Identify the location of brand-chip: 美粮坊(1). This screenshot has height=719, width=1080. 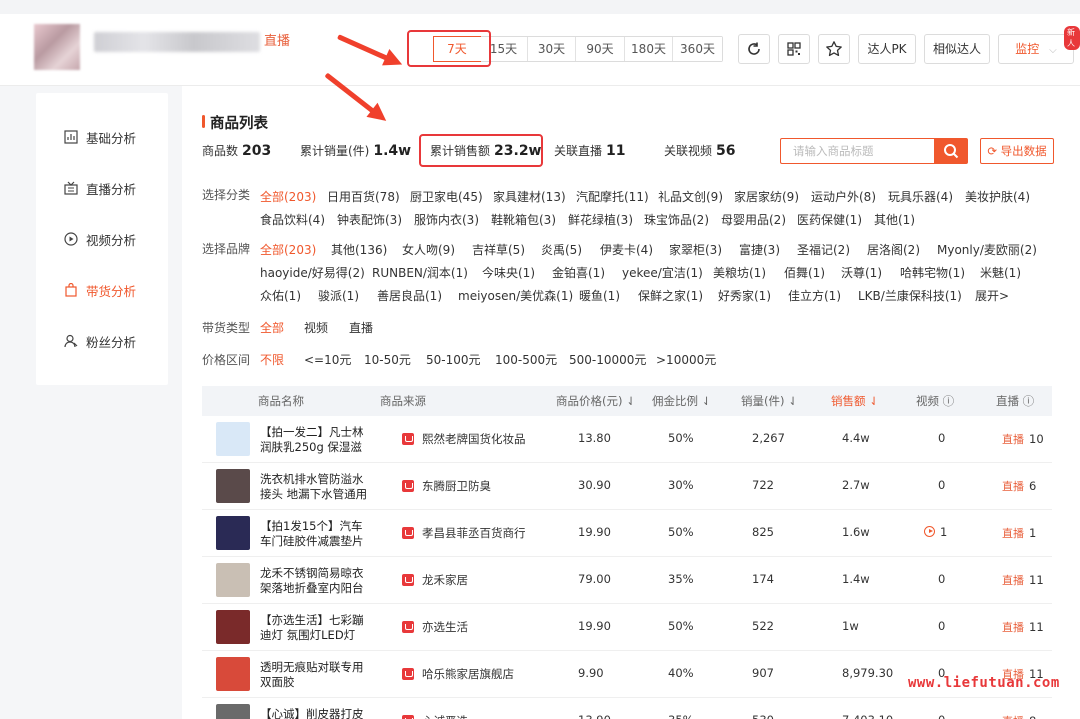
(739, 272).